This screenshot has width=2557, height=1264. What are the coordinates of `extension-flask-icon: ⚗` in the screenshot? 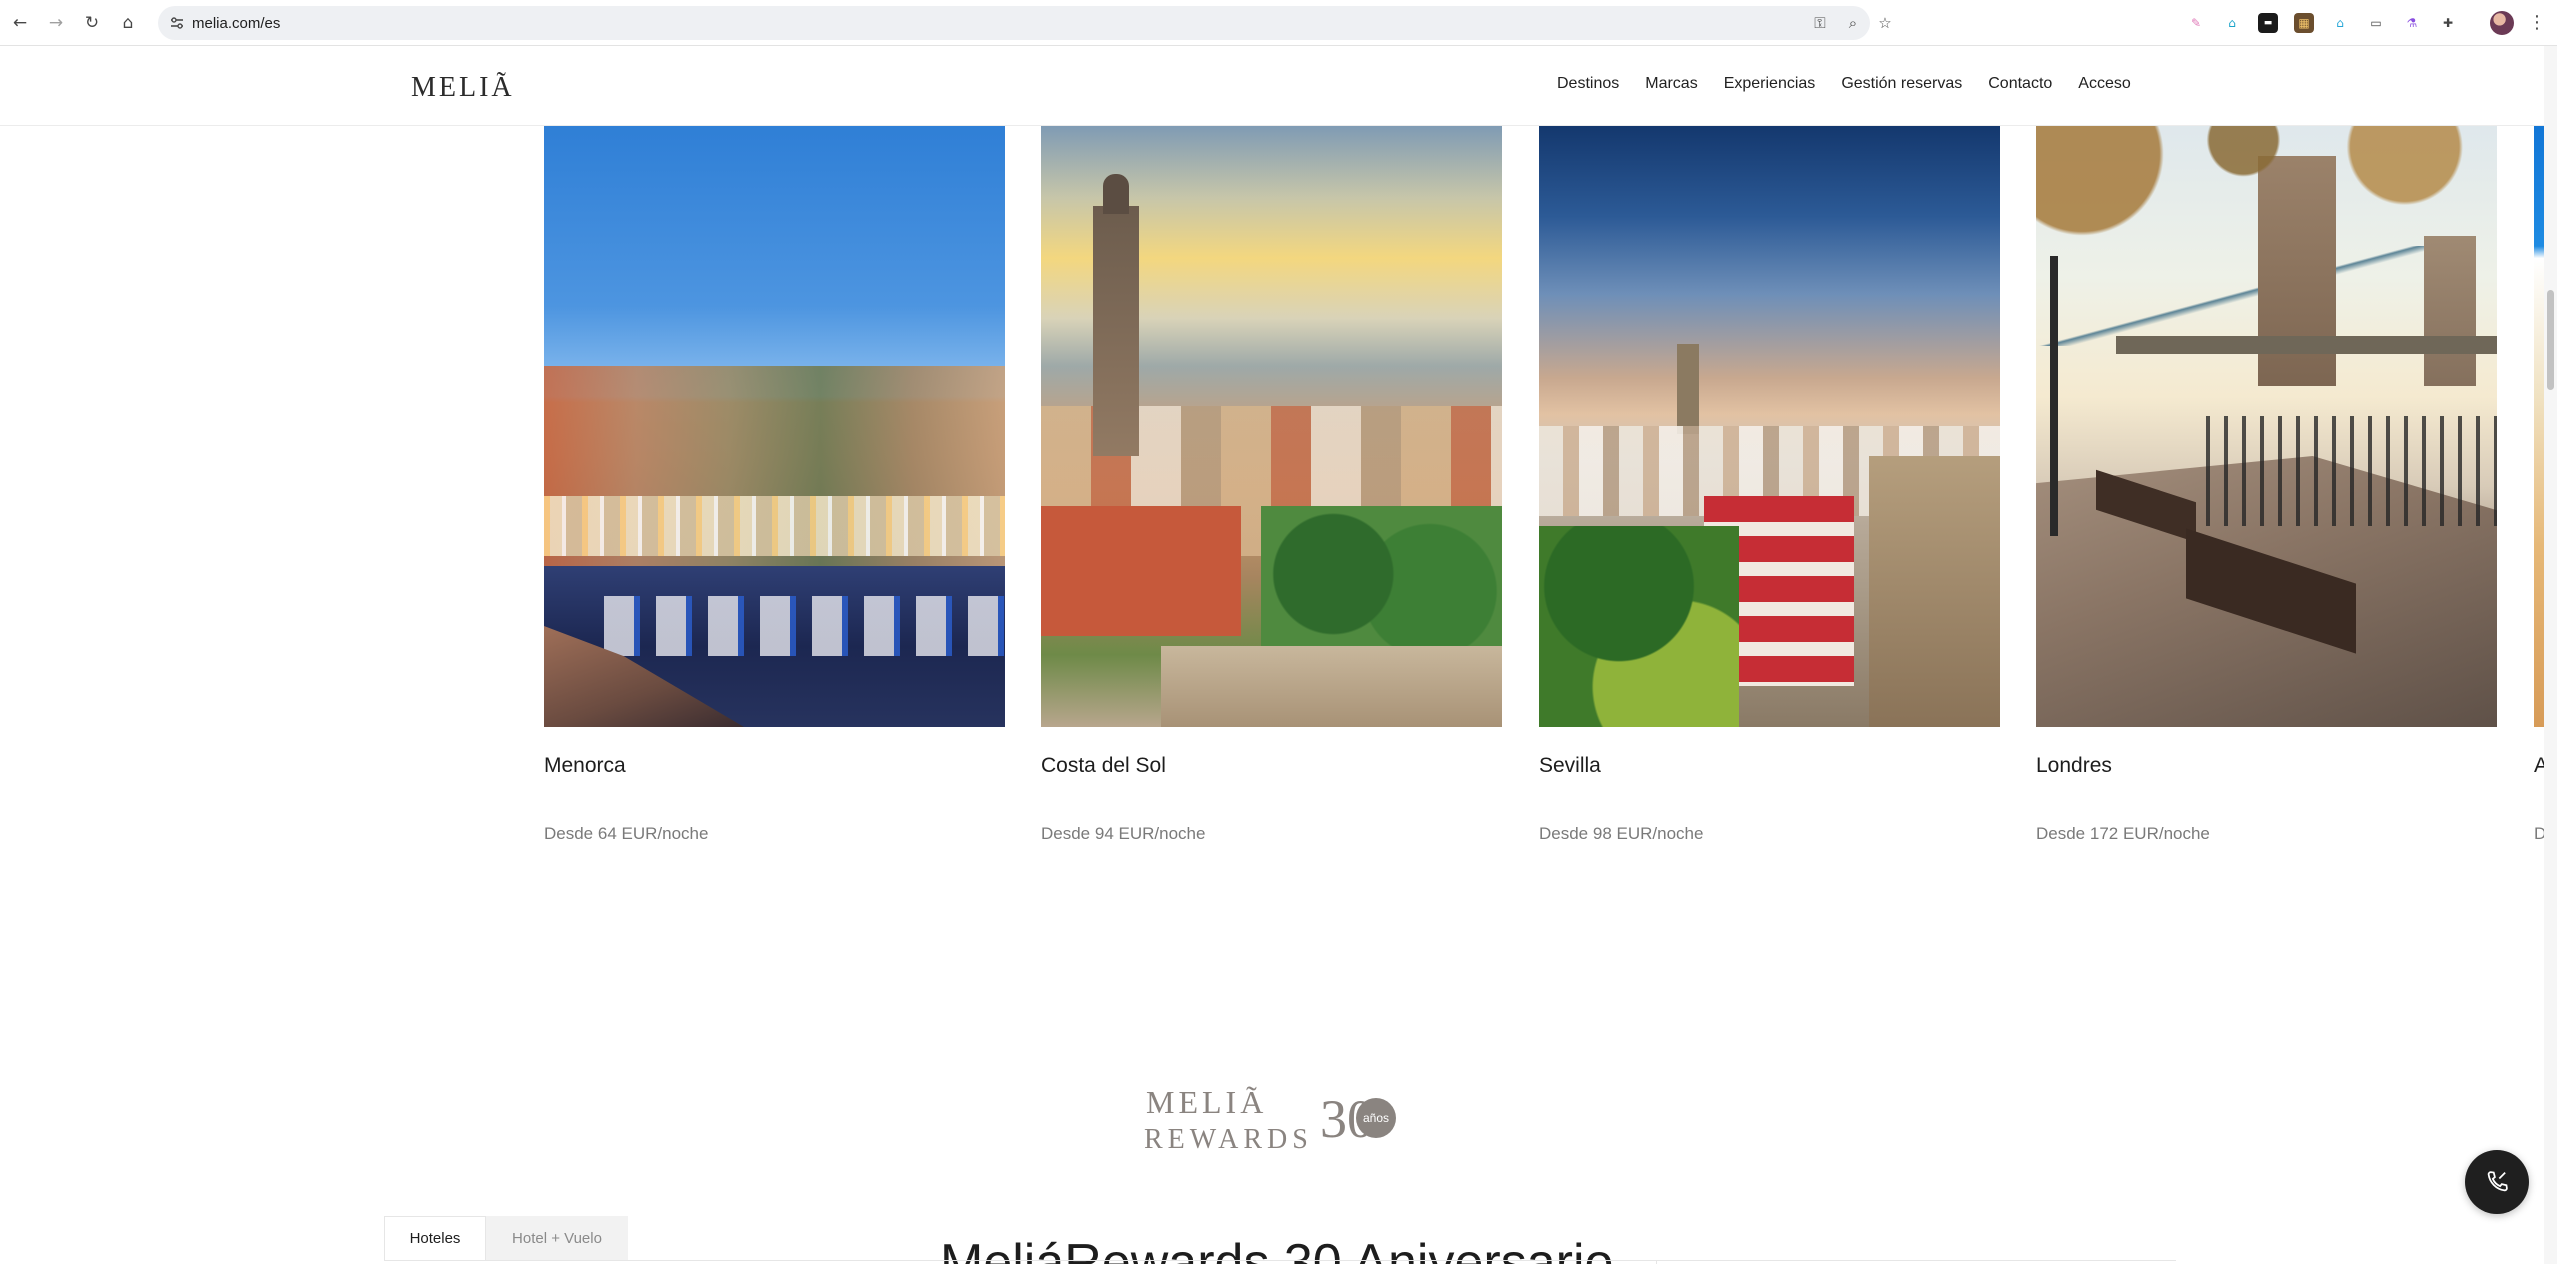 It's located at (2412, 23).